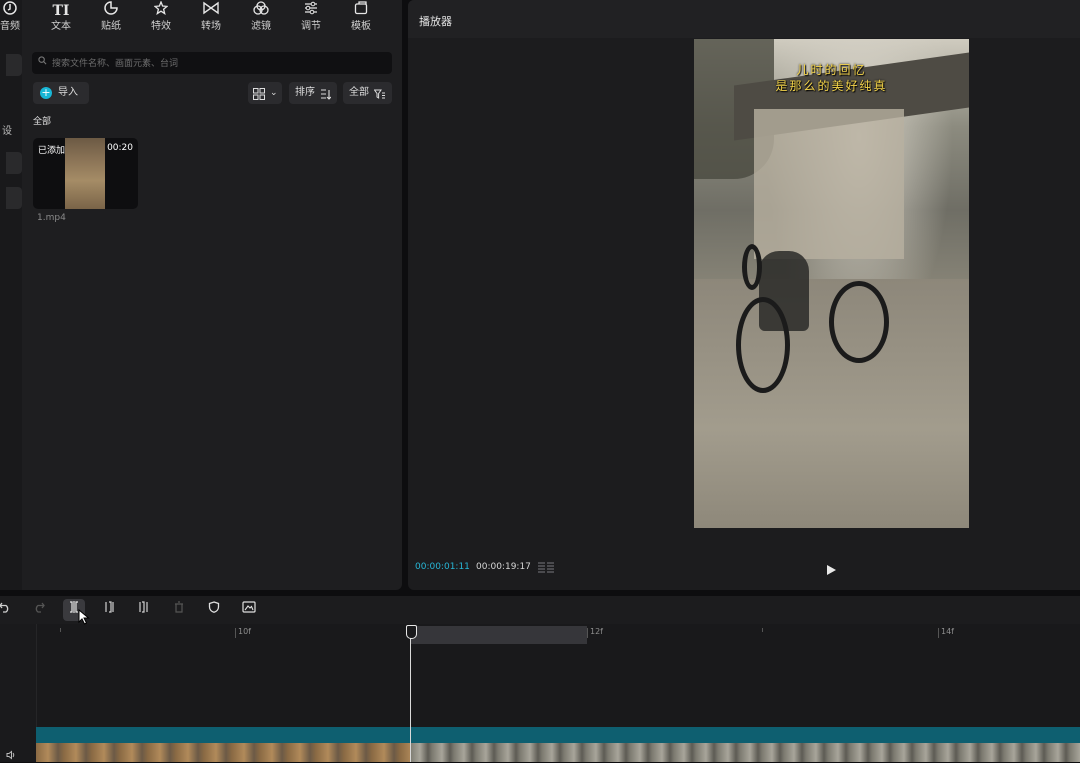 The height and width of the screenshot is (763, 1080). What do you see at coordinates (11, 756) in the screenshot?
I see `volume-icon` at bounding box center [11, 756].